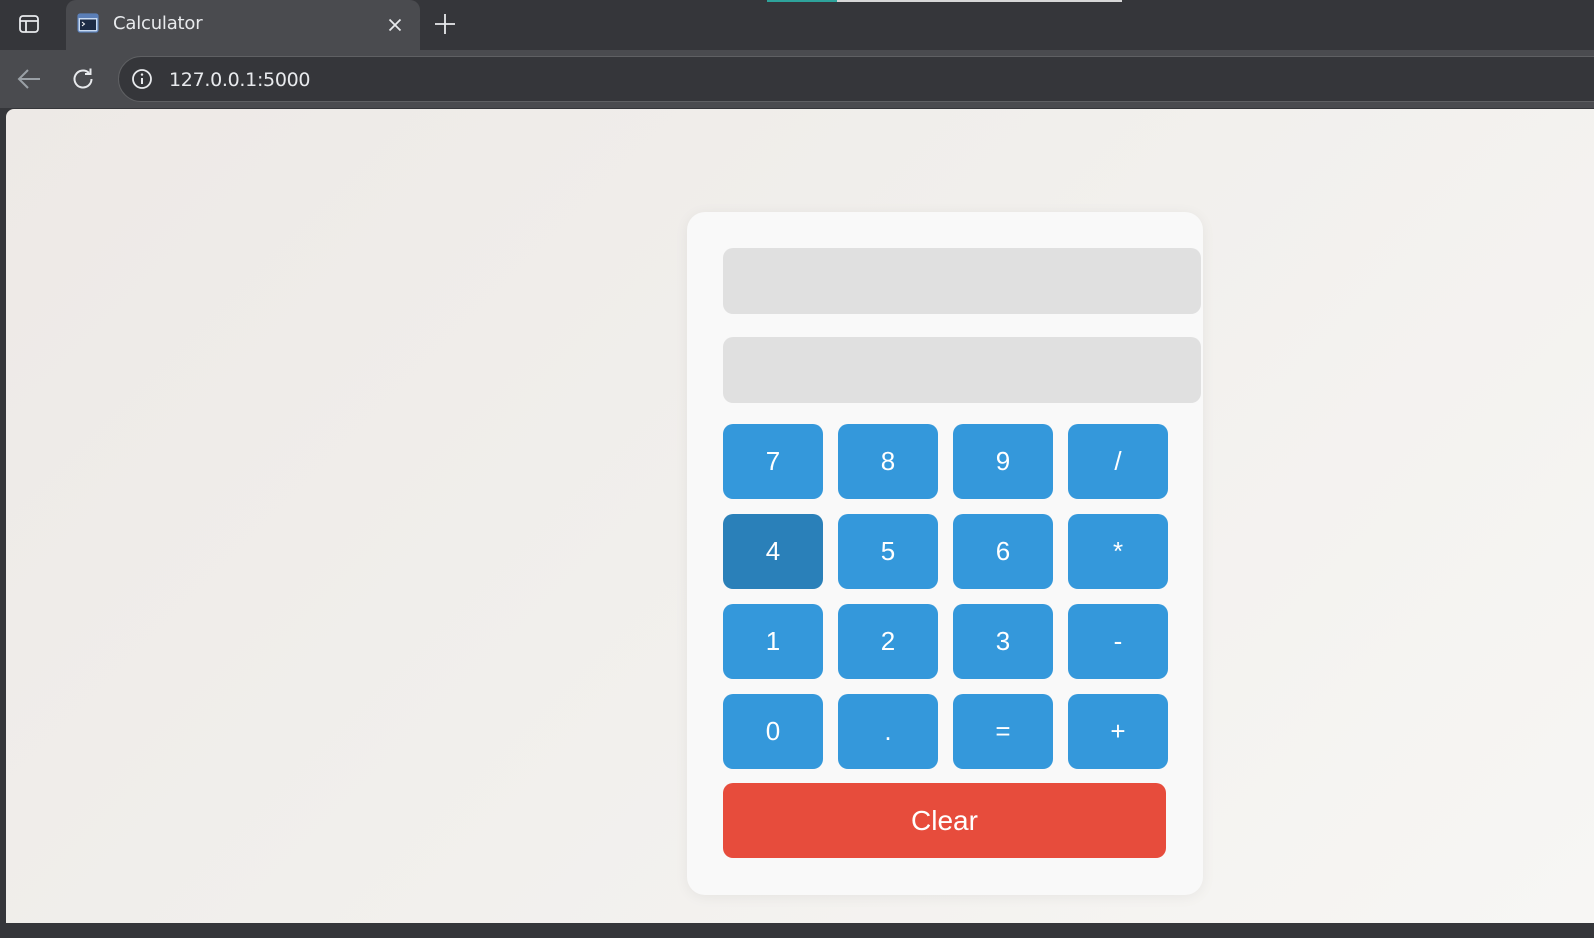 The height and width of the screenshot is (938, 1594). Describe the element at coordinates (888, 641) in the screenshot. I see `key-2-button: 2` at that location.